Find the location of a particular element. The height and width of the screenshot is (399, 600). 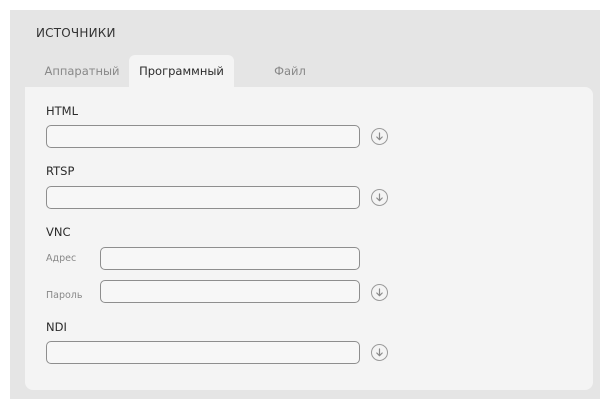

ndi-download-button is located at coordinates (379, 352).